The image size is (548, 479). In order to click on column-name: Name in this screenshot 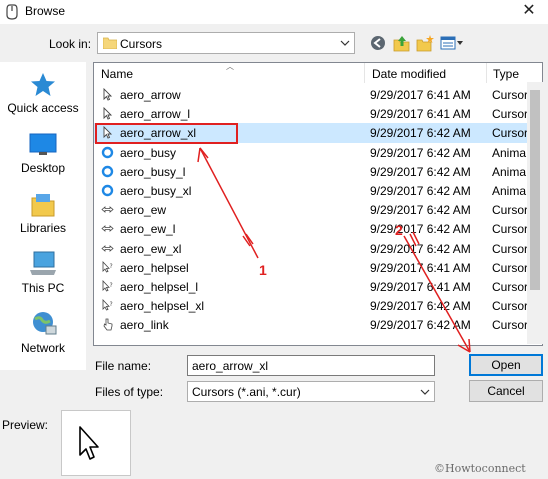, I will do `click(117, 74)`.